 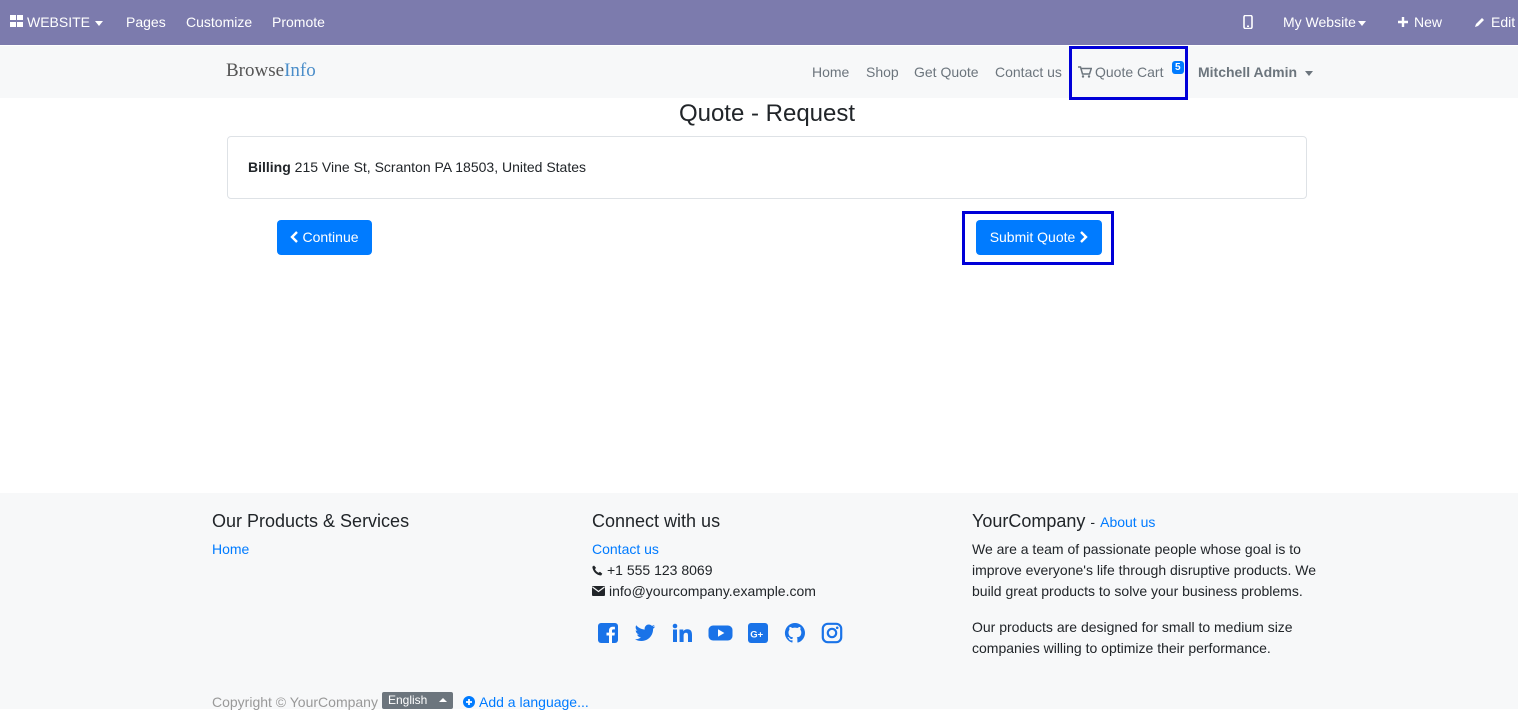 I want to click on edit-button: Edit, so click(x=1494, y=22).